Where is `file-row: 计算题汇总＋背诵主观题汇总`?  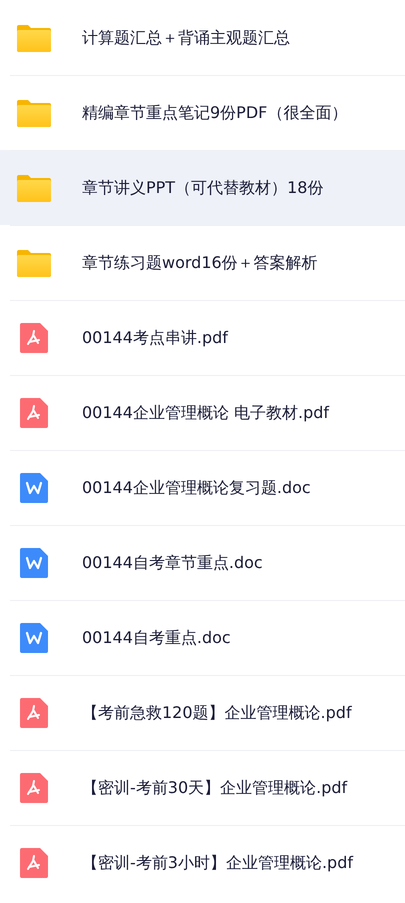
file-row: 计算题汇总＋背诵主观题汇总 is located at coordinates (202, 37).